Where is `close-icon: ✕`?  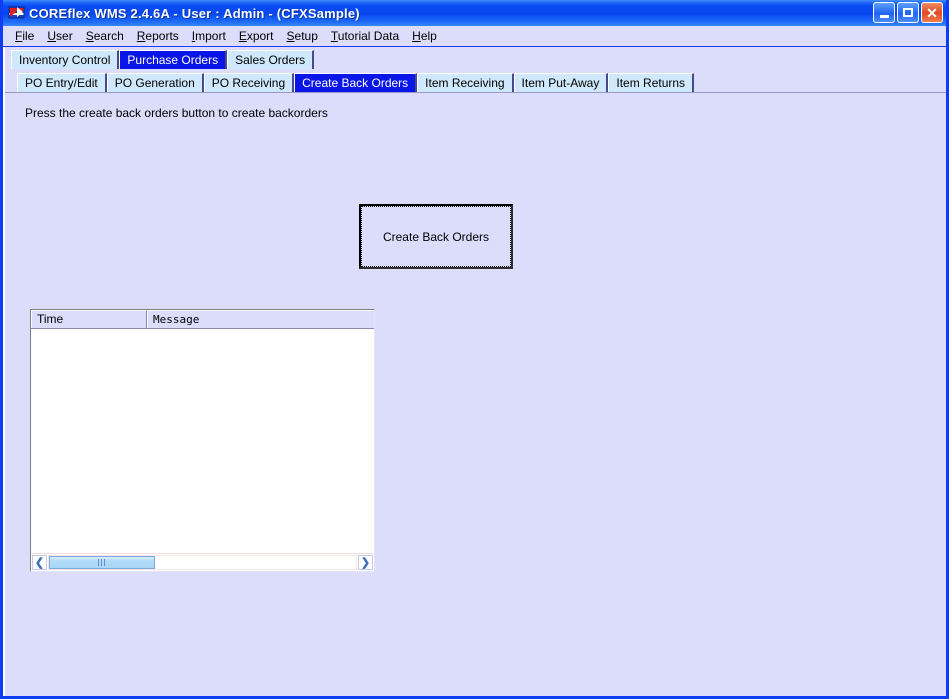
close-icon: ✕ is located at coordinates (932, 12).